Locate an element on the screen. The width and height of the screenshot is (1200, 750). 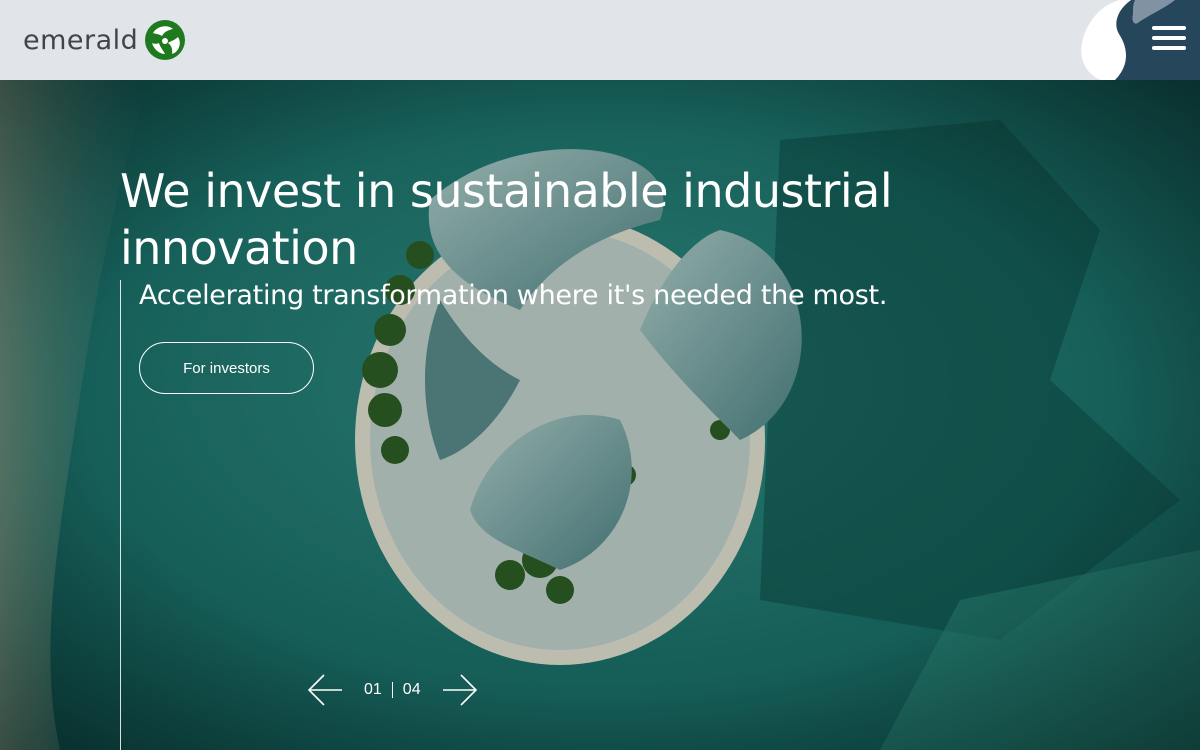
arrow-right-icon is located at coordinates (460, 690).